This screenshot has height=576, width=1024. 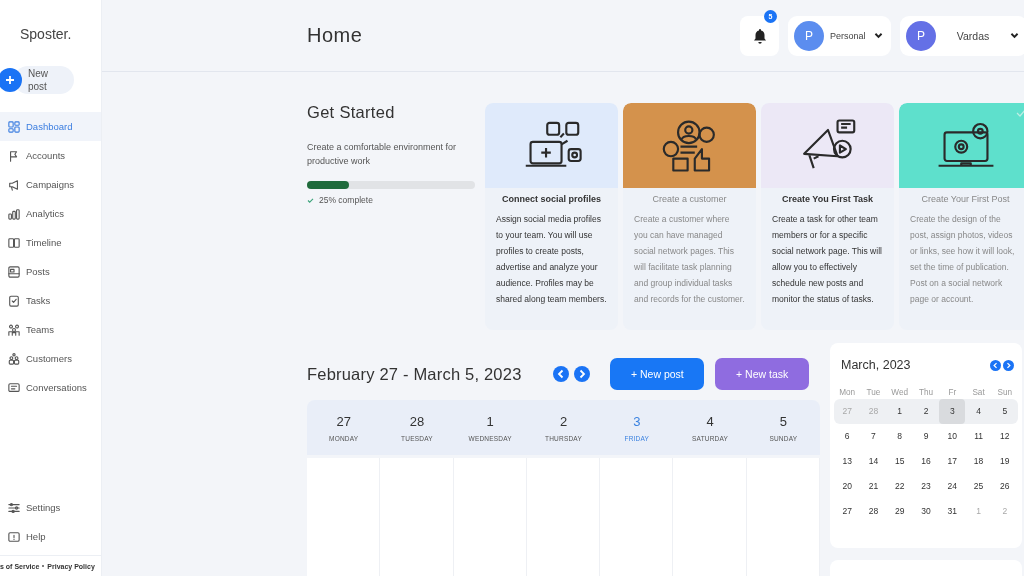 I want to click on weekday-label: Thu, so click(x=926, y=392).